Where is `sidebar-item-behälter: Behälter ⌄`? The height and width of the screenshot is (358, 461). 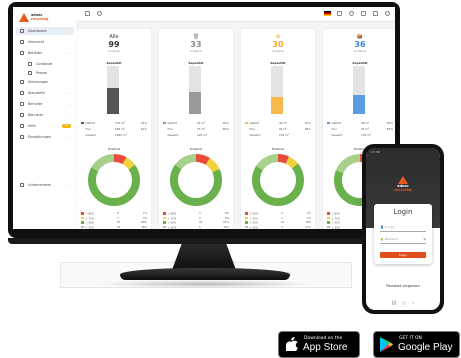
sidebar-item-behälter: Behälter ⌄ is located at coordinates (45, 53).